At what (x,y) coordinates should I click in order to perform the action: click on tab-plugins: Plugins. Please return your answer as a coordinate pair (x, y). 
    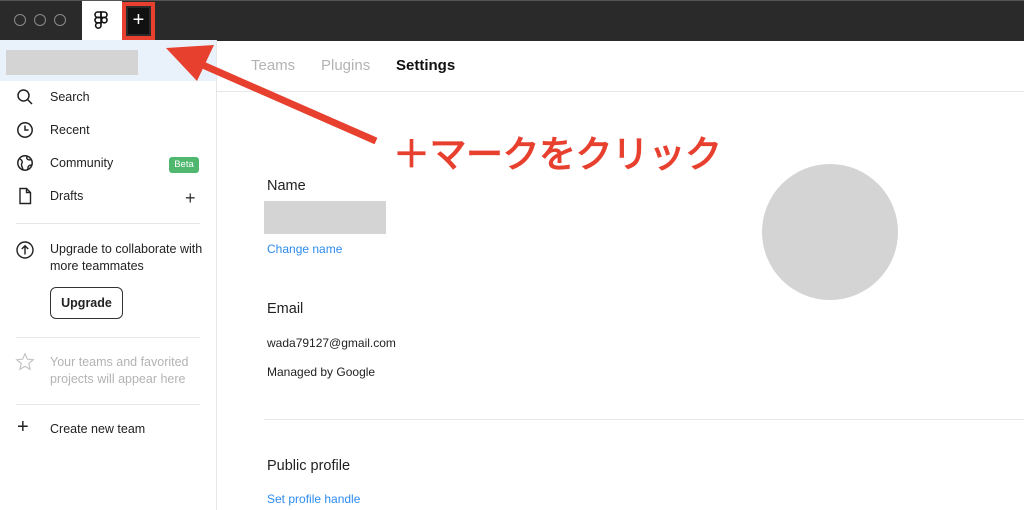
    Looking at the image, I should click on (345, 65).